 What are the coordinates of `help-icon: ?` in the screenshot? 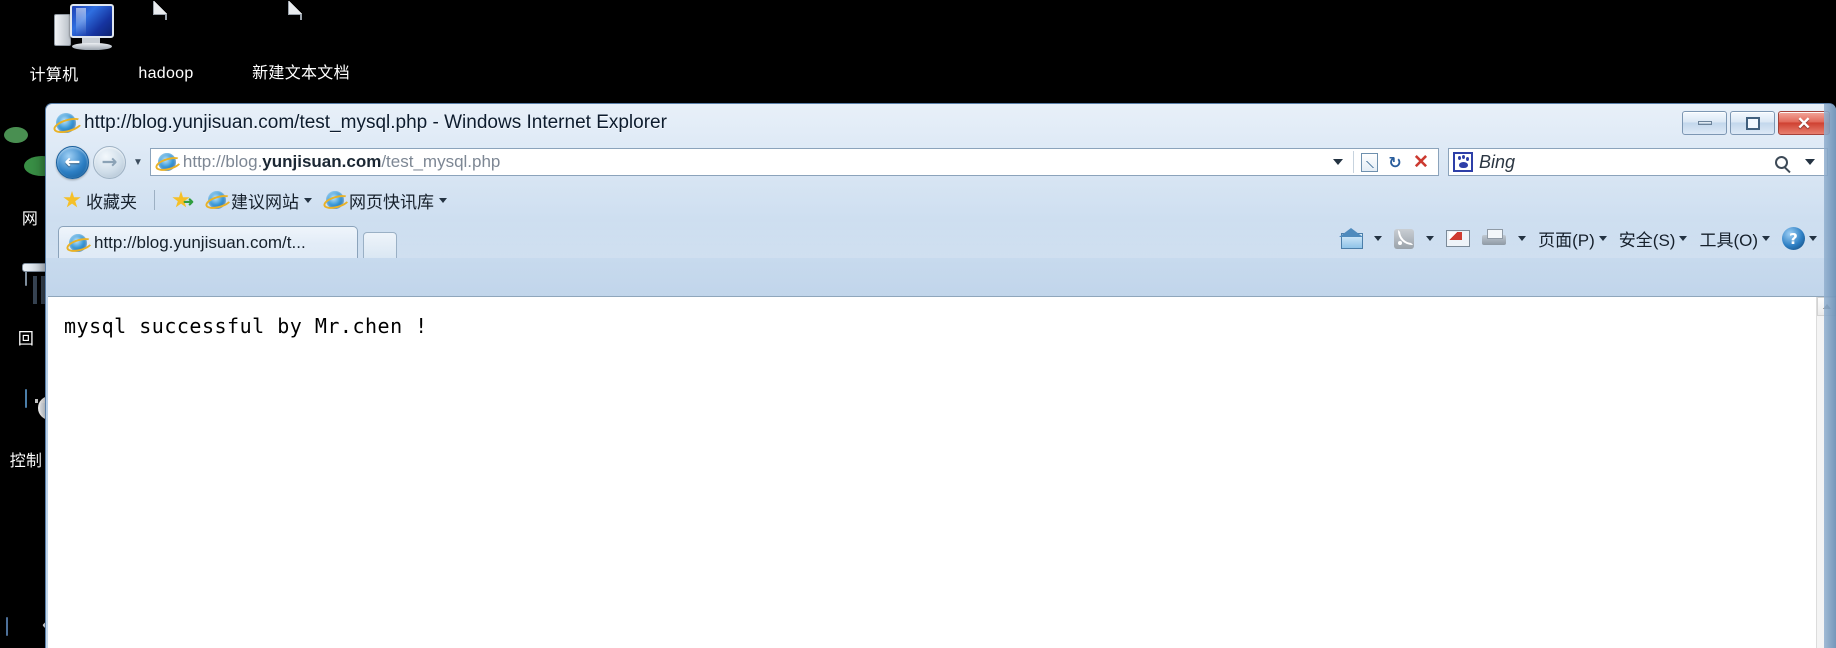 It's located at (1793, 238).